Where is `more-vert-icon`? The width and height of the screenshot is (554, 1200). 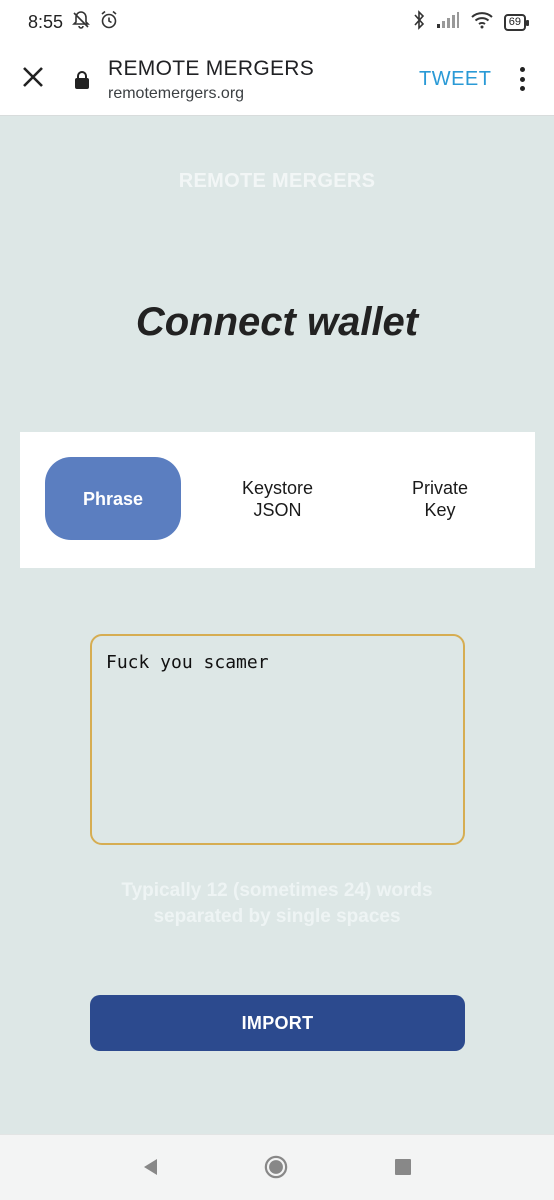 more-vert-icon is located at coordinates (522, 79).